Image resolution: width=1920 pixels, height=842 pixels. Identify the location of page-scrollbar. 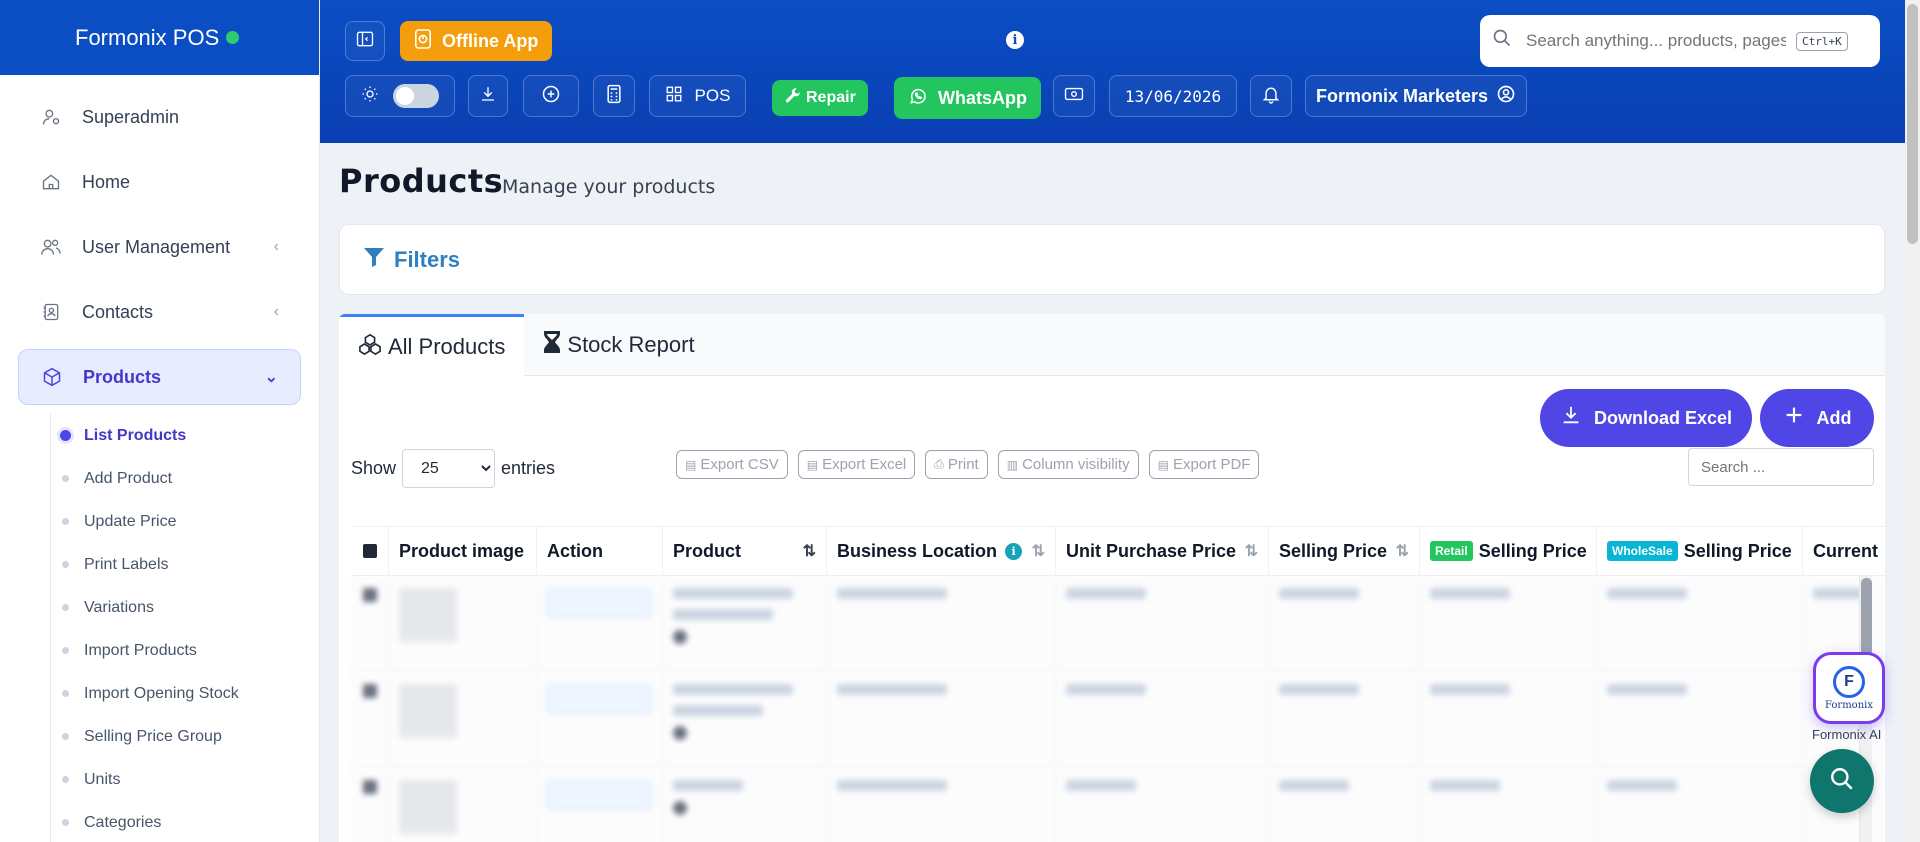
(1912, 421).